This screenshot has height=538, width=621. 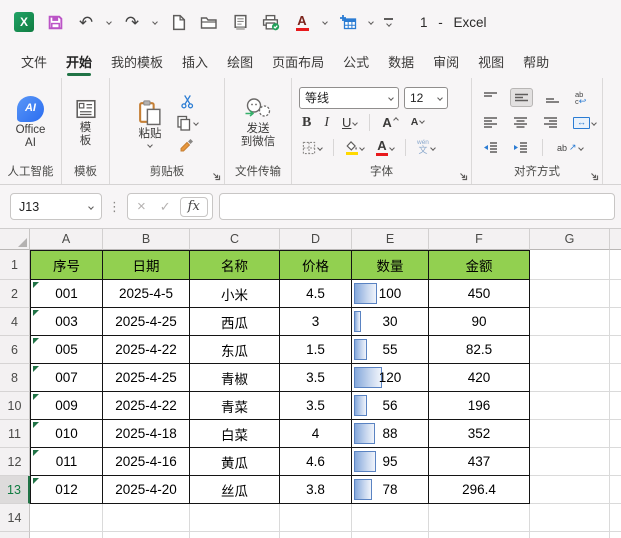 What do you see at coordinates (187, 101) in the screenshot?
I see `cut-icon` at bounding box center [187, 101].